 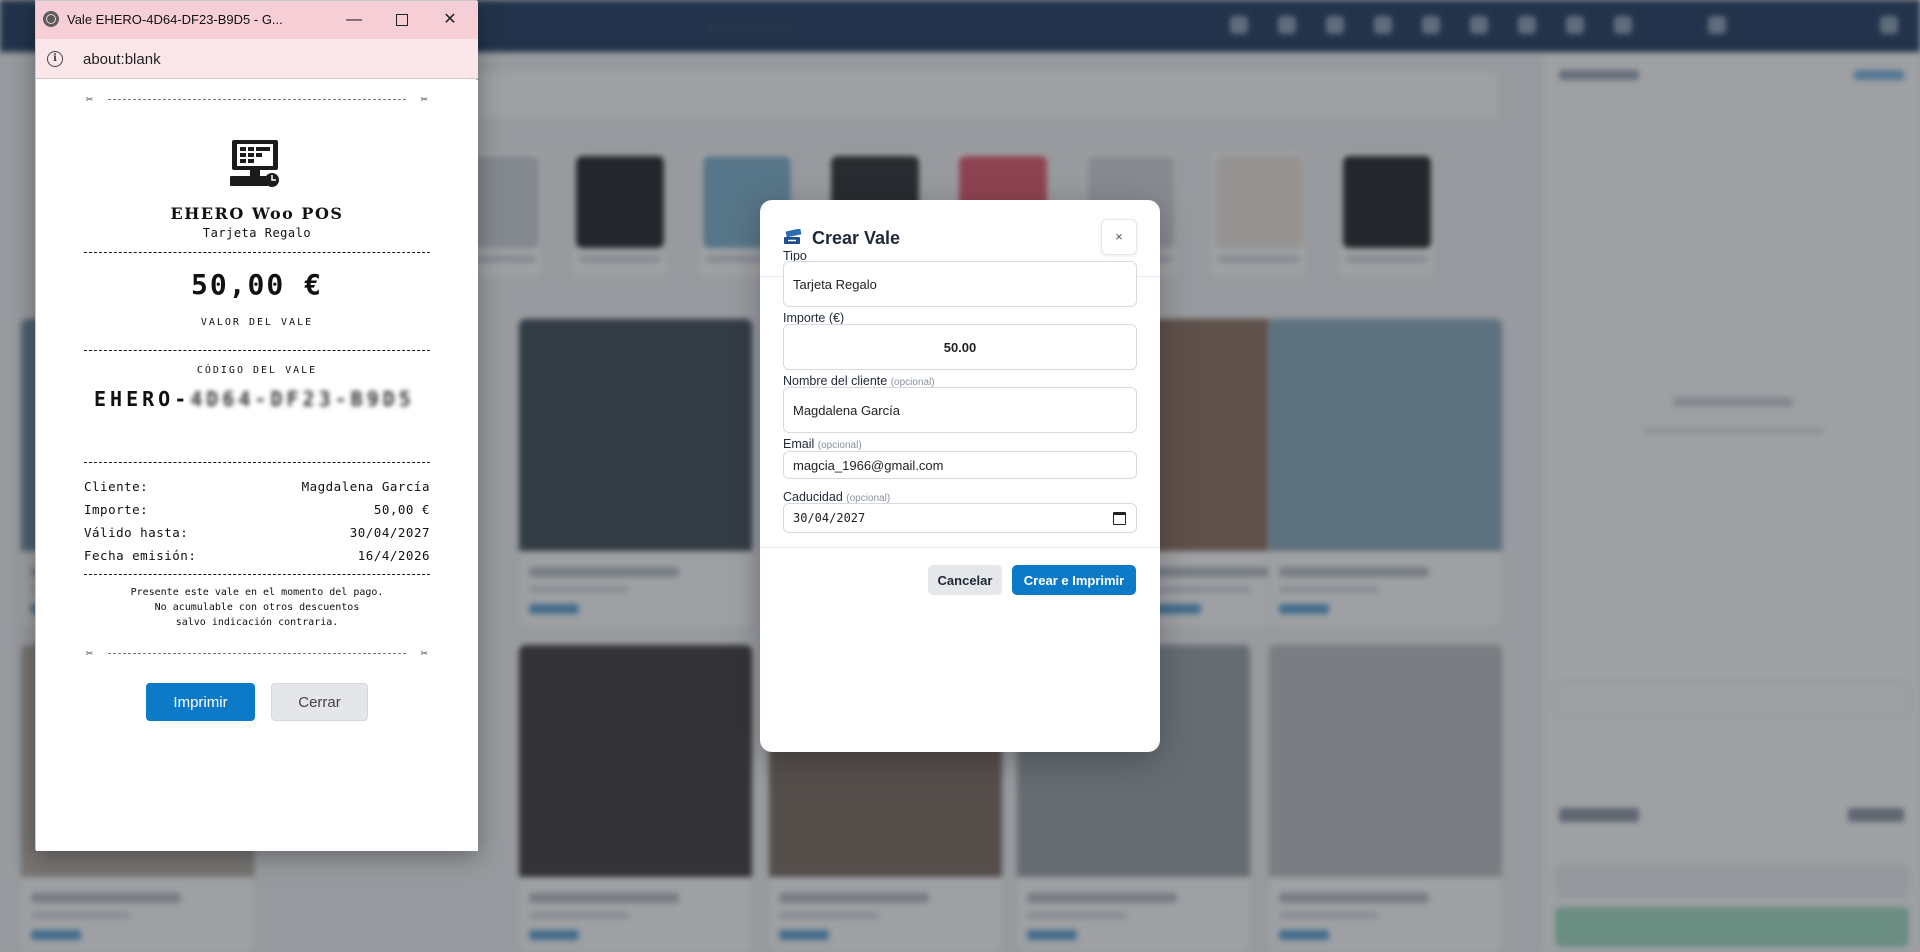 What do you see at coordinates (960, 465) in the screenshot?
I see `email-input: magcia_1966@gmail.com` at bounding box center [960, 465].